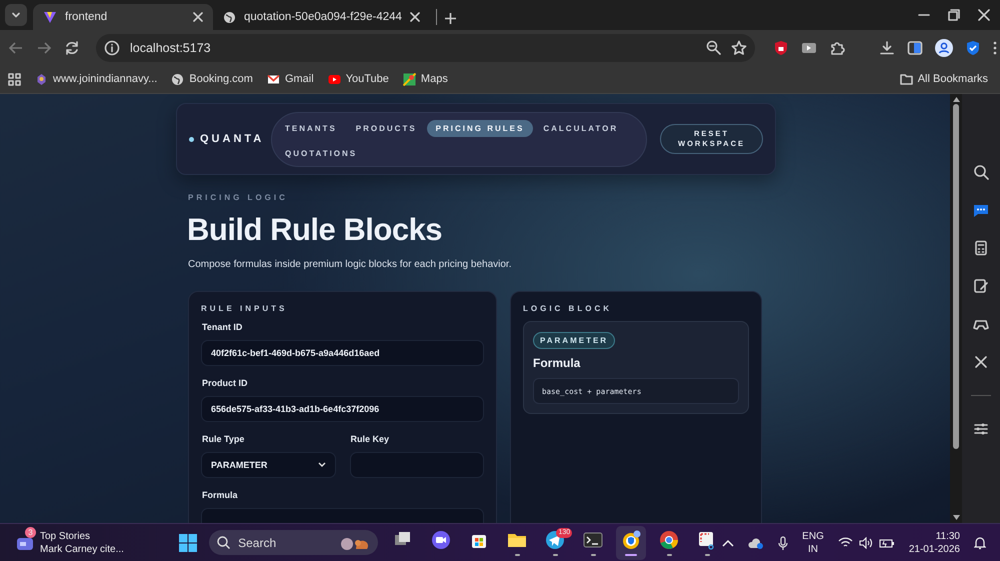 This screenshot has height=561, width=1000. I want to click on windows-start-icon, so click(188, 543).